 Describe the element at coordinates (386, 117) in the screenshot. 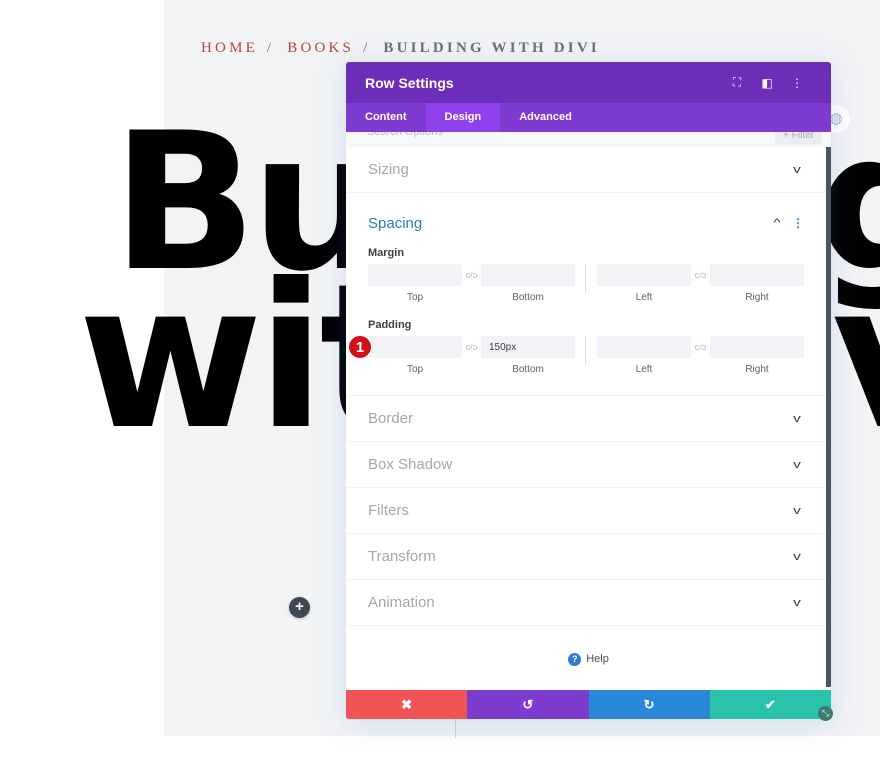

I see `tab-content: Content` at that location.